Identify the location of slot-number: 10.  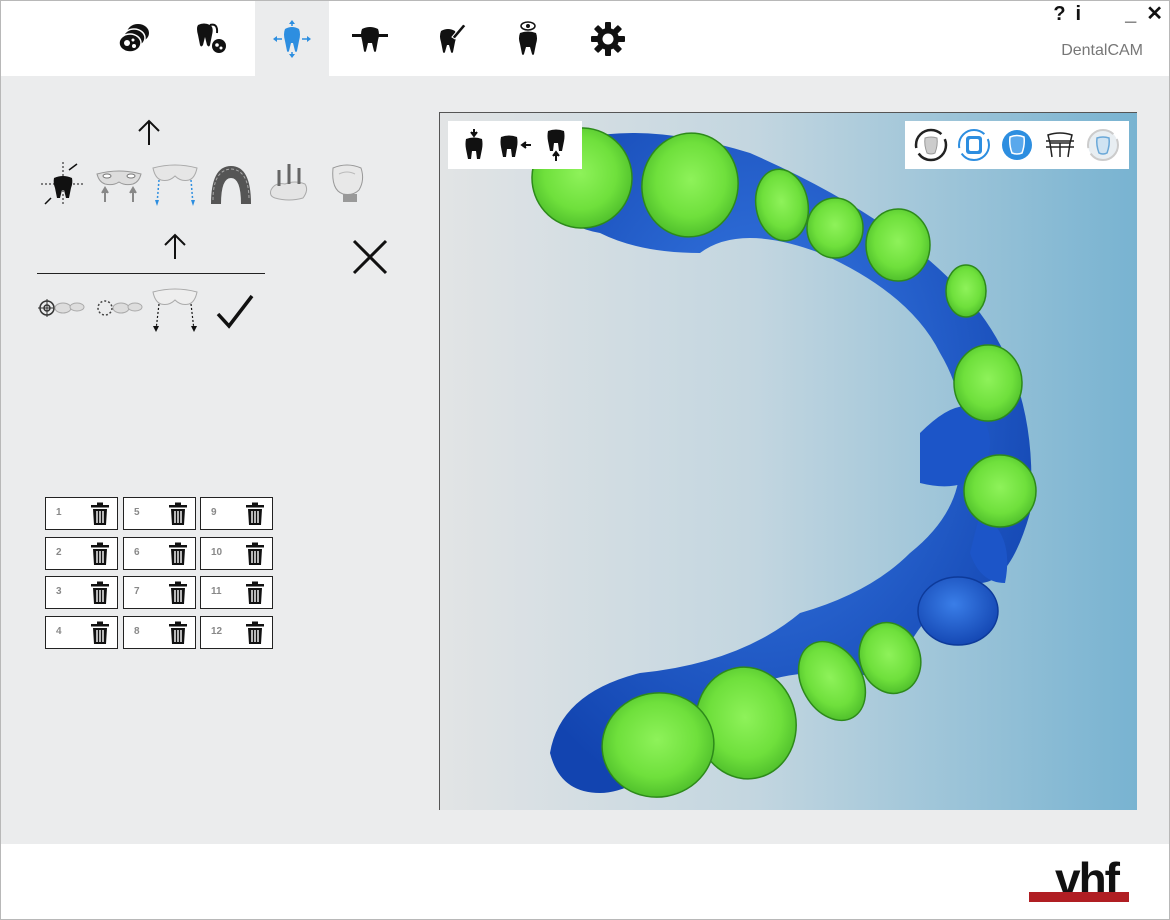
(217, 552).